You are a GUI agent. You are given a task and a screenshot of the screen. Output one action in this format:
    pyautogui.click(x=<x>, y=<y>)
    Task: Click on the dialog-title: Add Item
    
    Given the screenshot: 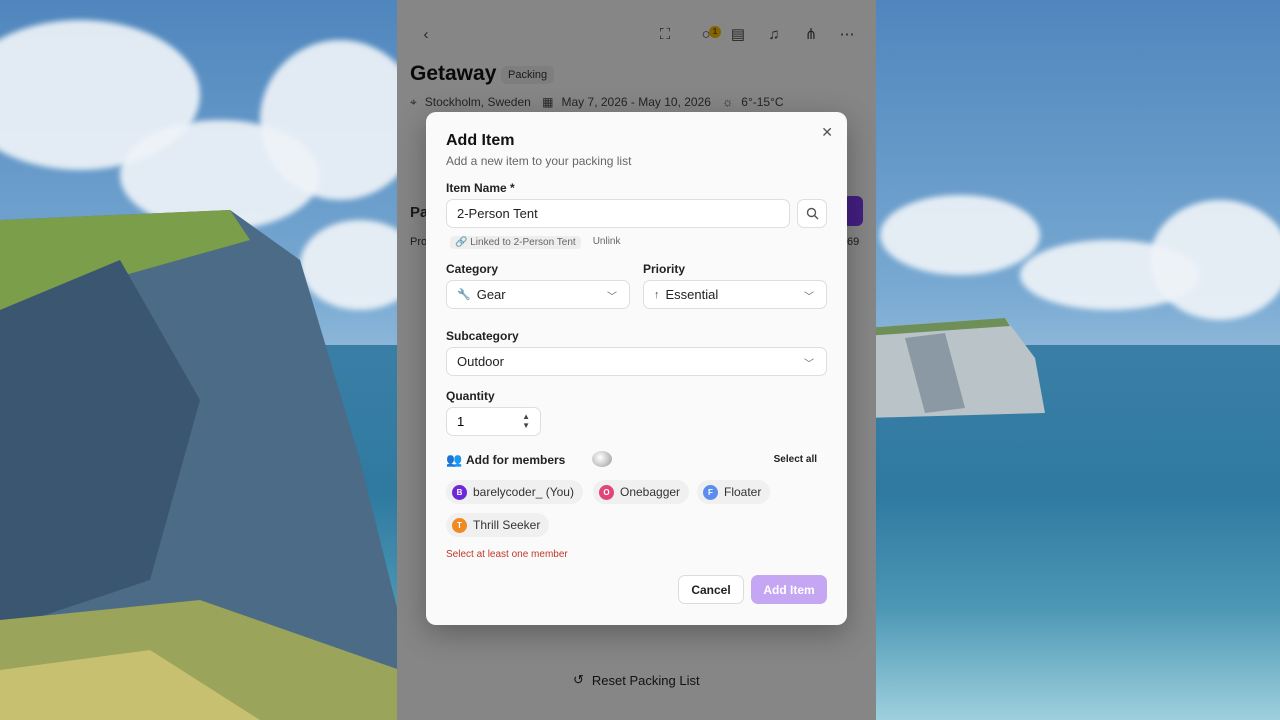 What is the action you would take?
    pyautogui.click(x=480, y=140)
    